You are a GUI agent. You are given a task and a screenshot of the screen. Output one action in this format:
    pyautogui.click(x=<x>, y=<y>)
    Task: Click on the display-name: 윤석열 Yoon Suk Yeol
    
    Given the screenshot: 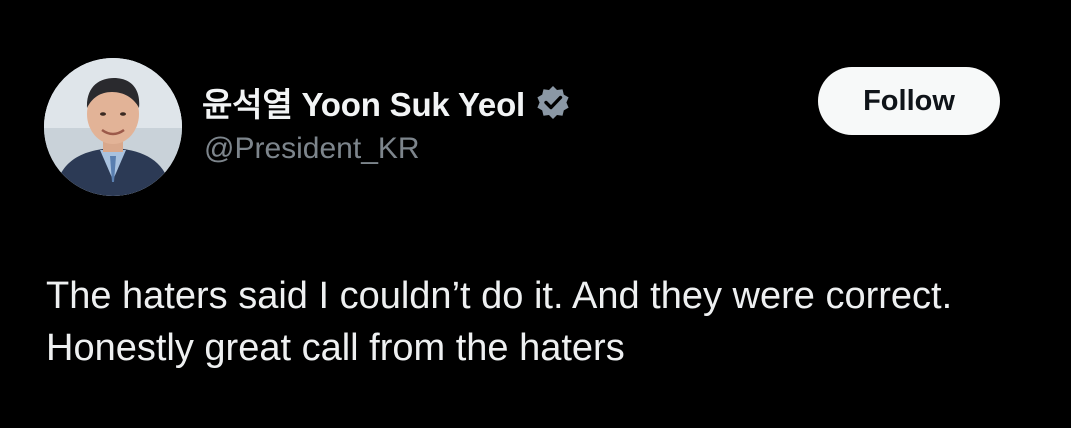 What is the action you would take?
    pyautogui.click(x=363, y=102)
    